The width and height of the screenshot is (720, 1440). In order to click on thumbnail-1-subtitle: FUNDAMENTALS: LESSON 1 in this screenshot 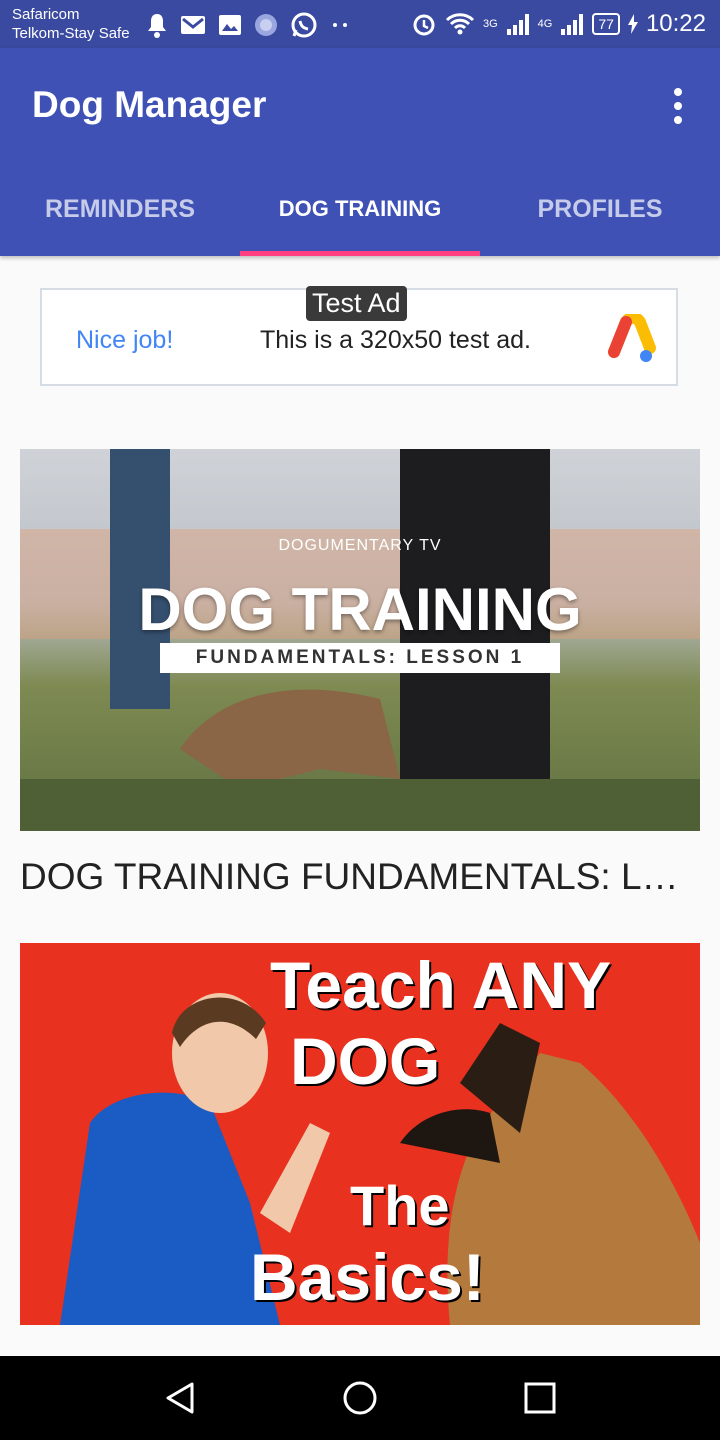, I will do `click(360, 657)`.